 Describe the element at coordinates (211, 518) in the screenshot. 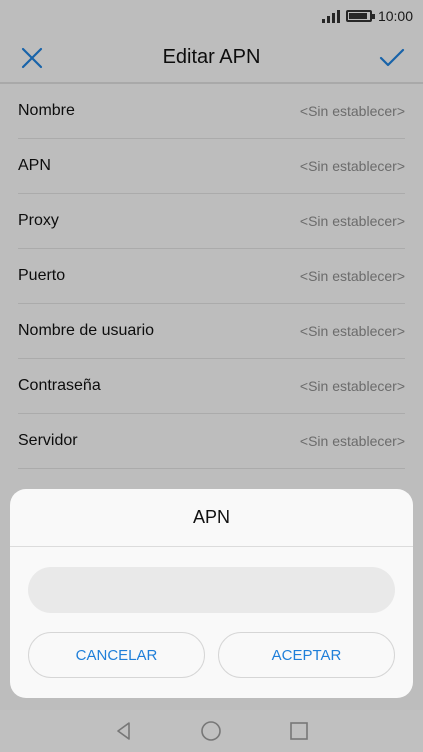

I see `dialog-title: APN` at that location.